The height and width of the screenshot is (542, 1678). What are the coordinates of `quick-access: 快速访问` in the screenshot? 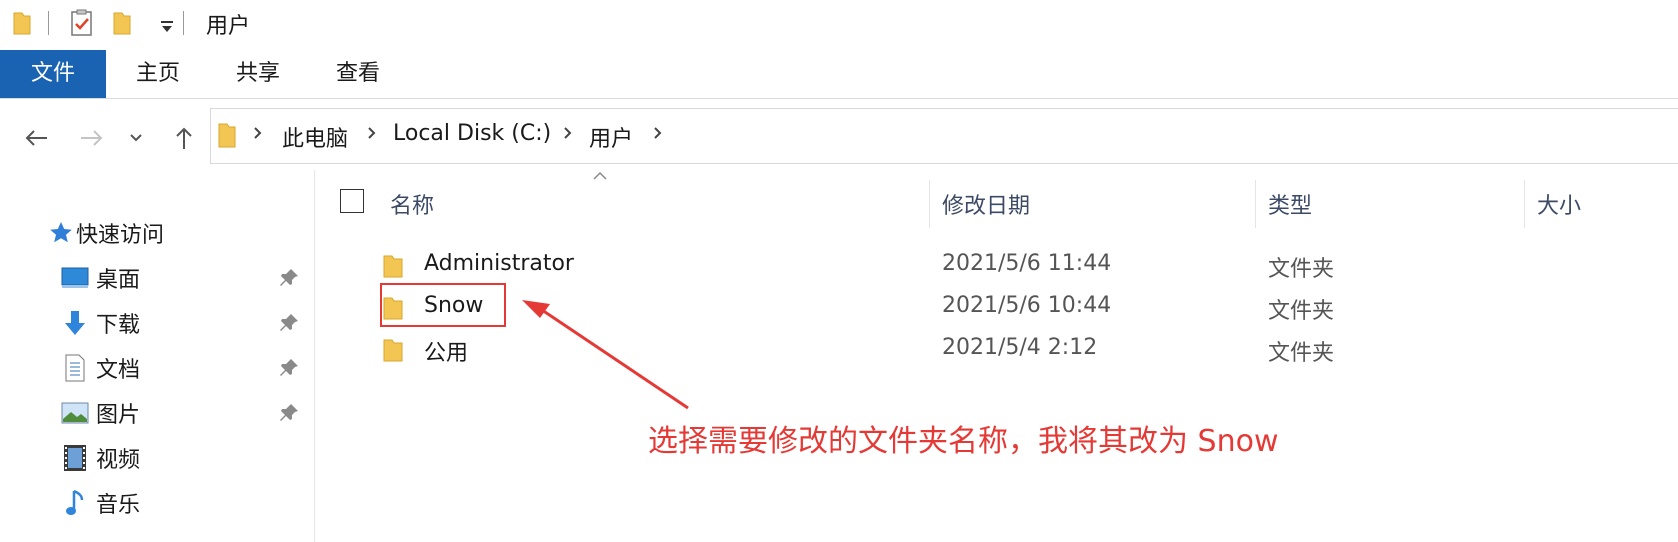 It's located at (106, 233).